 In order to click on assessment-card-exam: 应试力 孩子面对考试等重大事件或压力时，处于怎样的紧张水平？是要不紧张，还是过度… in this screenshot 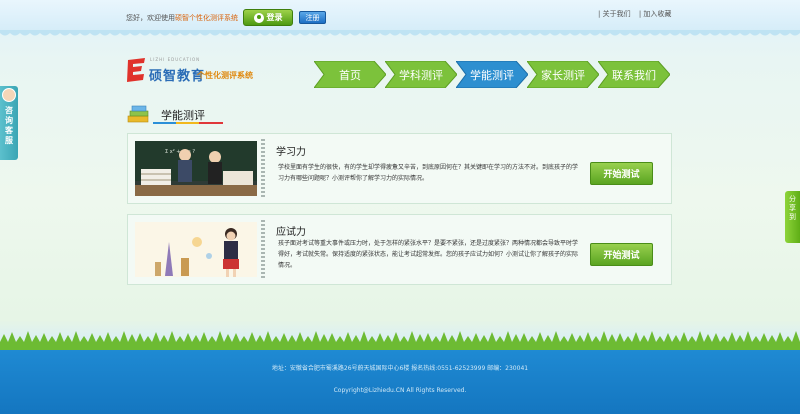, I will do `click(399, 249)`.